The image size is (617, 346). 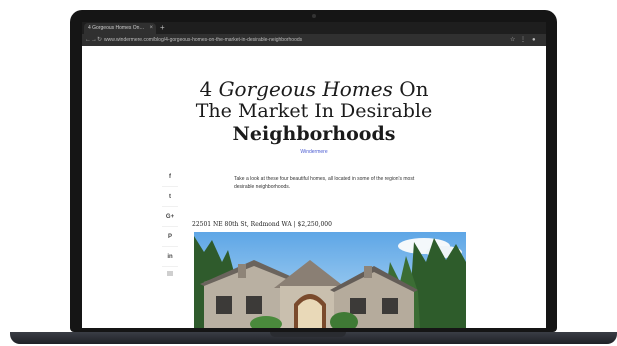 What do you see at coordinates (170, 217) in the screenshot?
I see `google-plus-share-icon: G+` at bounding box center [170, 217].